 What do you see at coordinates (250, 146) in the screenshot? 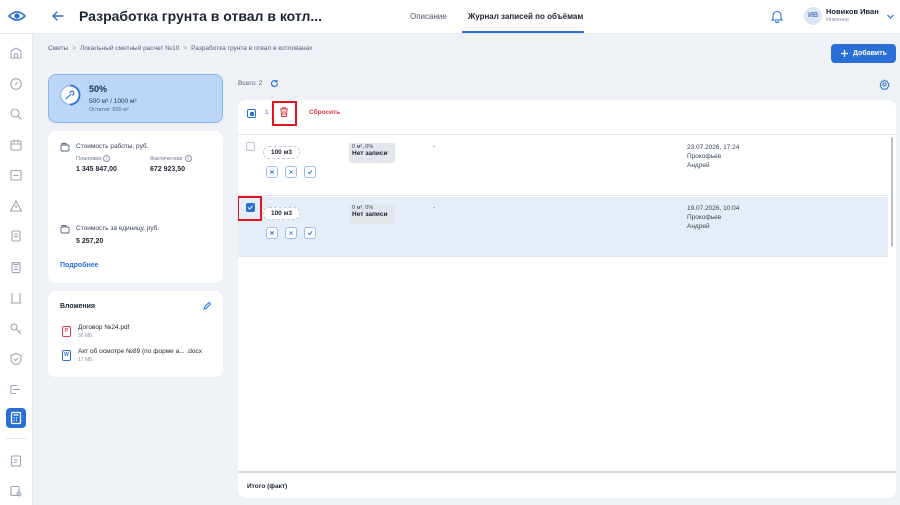
I see `row-checkbox` at bounding box center [250, 146].